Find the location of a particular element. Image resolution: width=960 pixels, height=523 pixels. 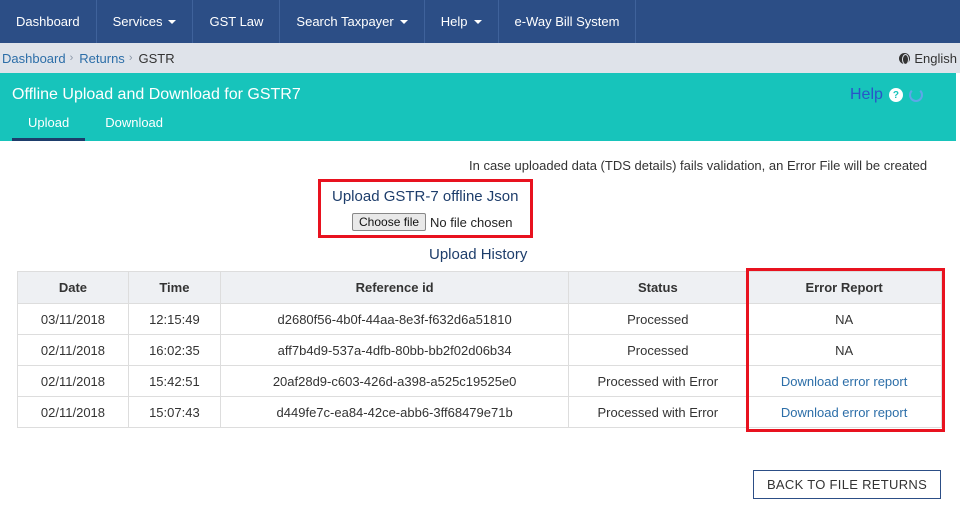

cell-reference-id: d449fe7c-ea84-42ce-abb6-3ff68479e71b is located at coordinates (394, 412).